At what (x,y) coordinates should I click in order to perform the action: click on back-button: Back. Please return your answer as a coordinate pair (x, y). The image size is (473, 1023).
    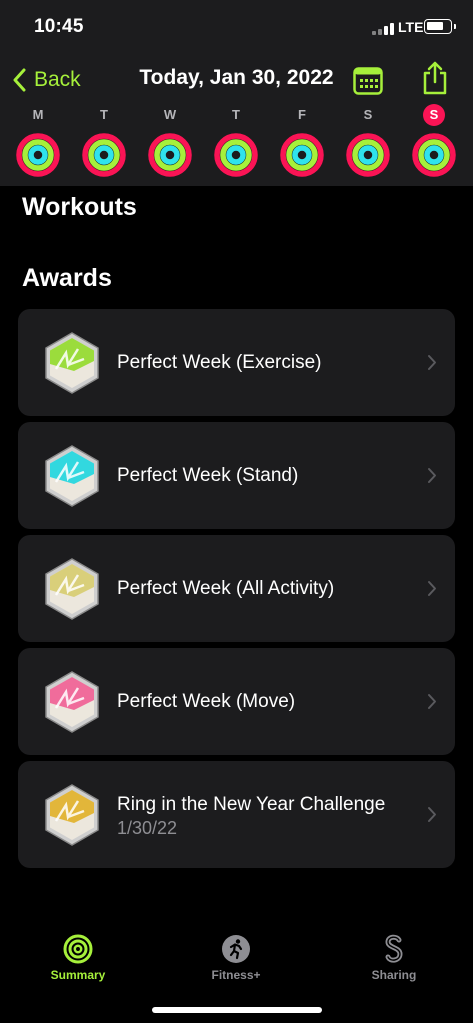
    Looking at the image, I should click on (46, 80).